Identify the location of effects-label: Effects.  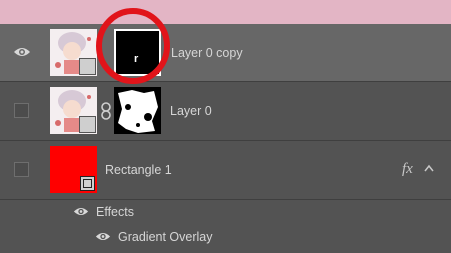
(115, 212).